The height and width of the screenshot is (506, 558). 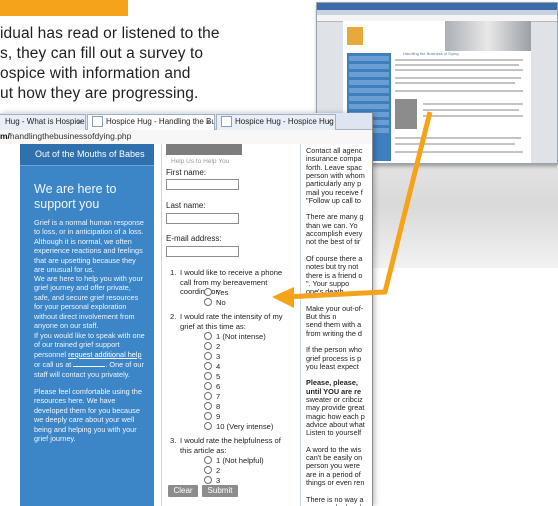 I want to click on submit-button: Submit, so click(x=220, y=491).